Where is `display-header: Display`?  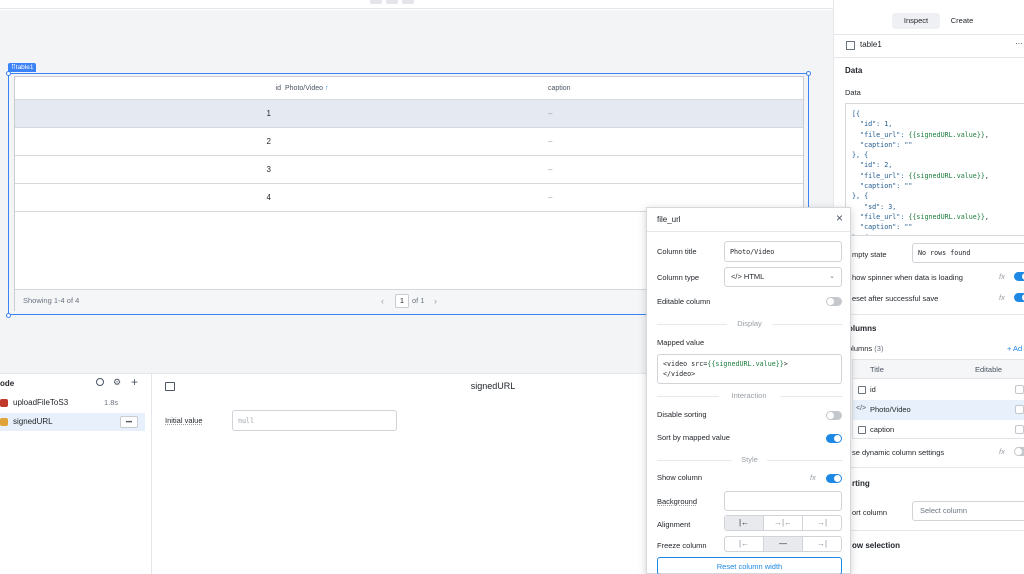 display-header: Display is located at coordinates (749, 323).